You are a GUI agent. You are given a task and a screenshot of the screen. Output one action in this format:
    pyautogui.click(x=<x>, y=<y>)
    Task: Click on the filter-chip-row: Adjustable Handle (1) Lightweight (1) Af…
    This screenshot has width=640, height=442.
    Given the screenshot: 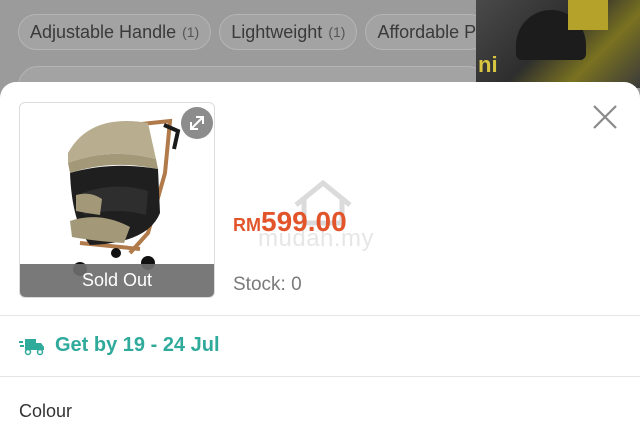 What is the action you would take?
    pyautogui.click(x=253, y=32)
    